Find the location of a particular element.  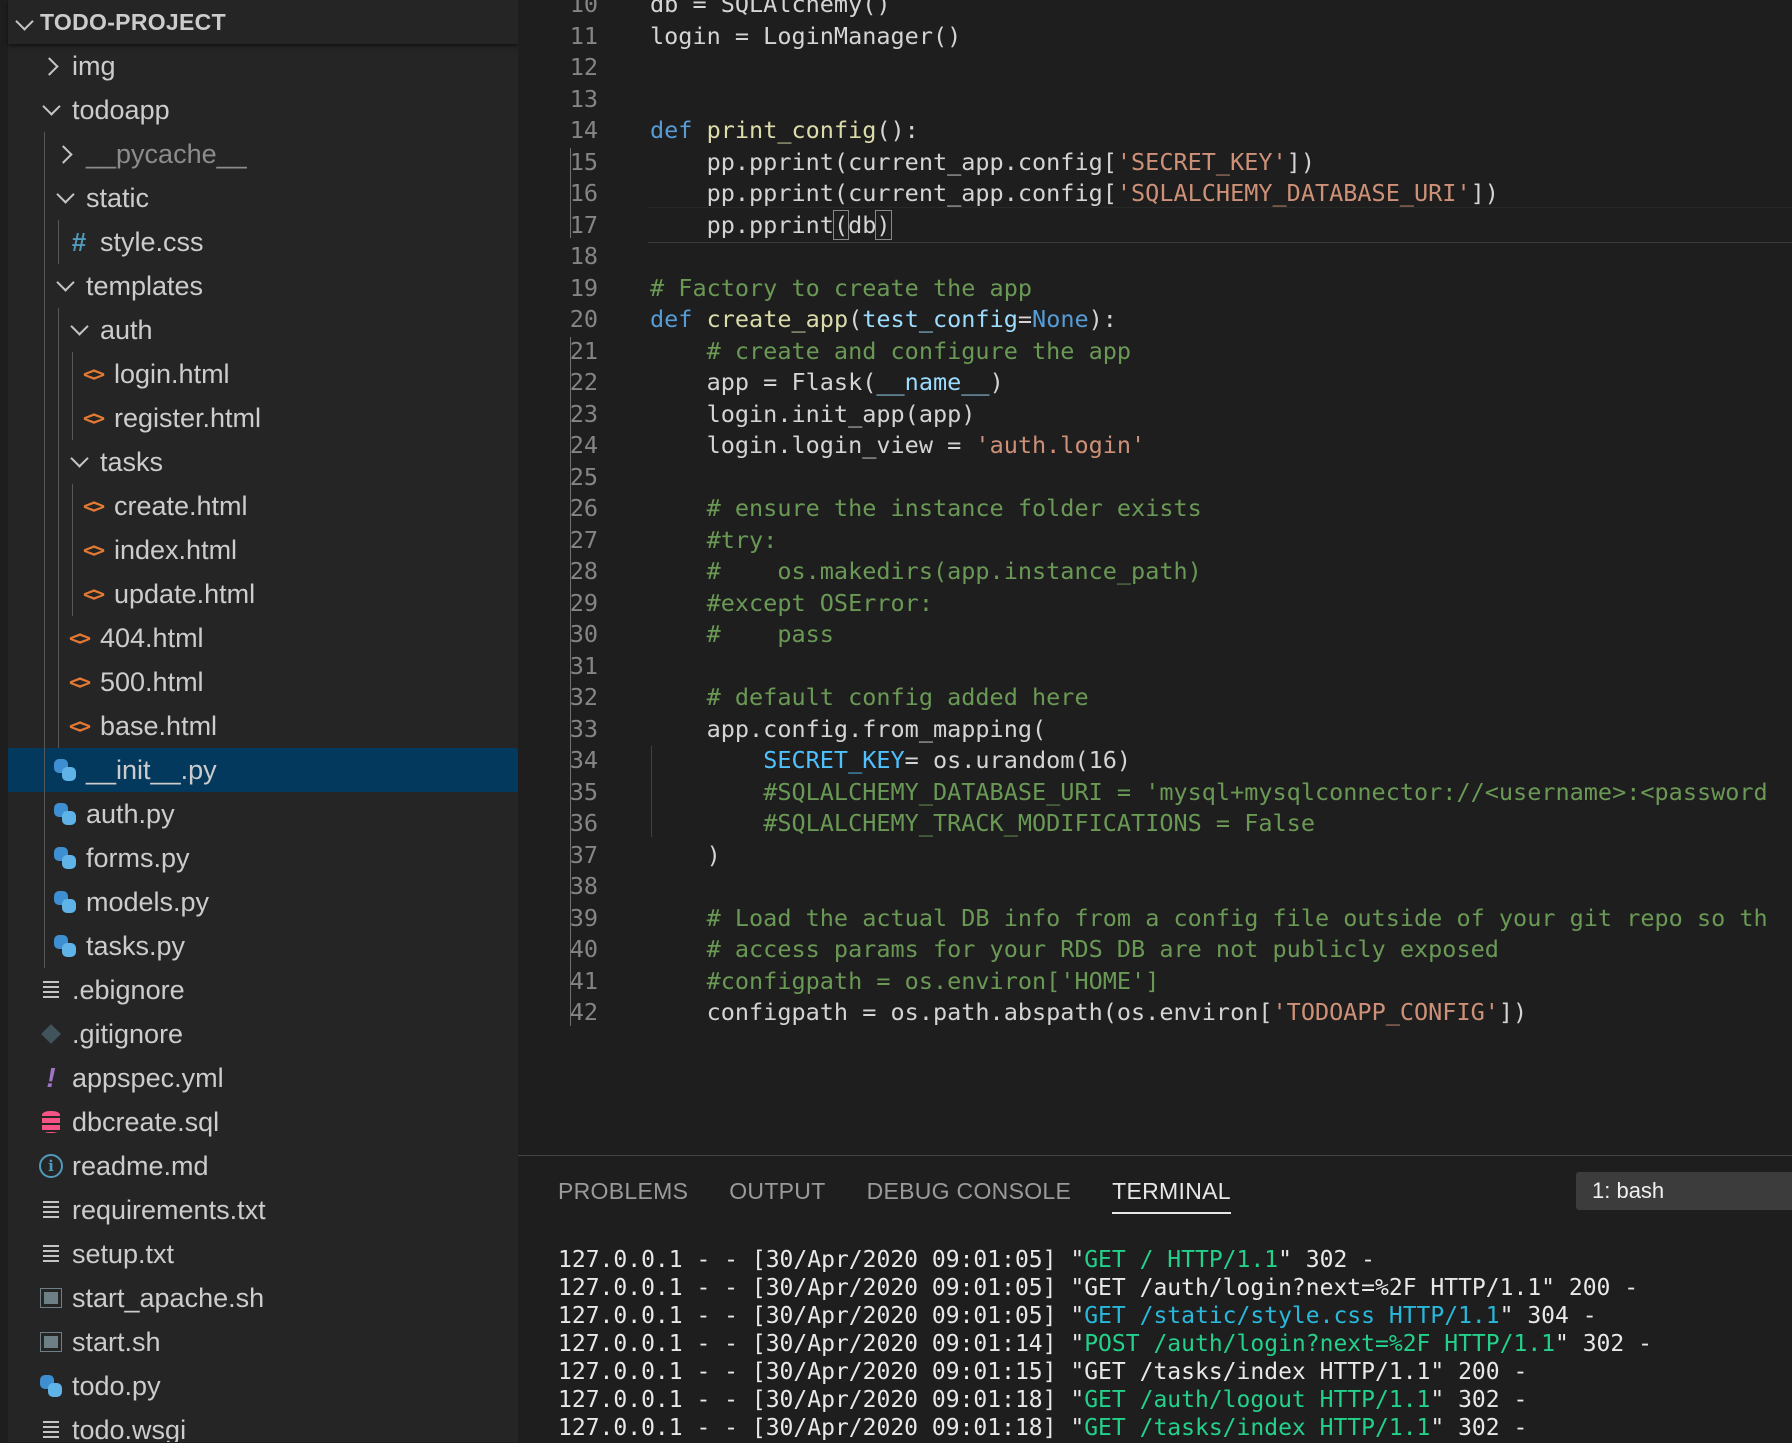

tree-item-label: auth is located at coordinates (126, 330).